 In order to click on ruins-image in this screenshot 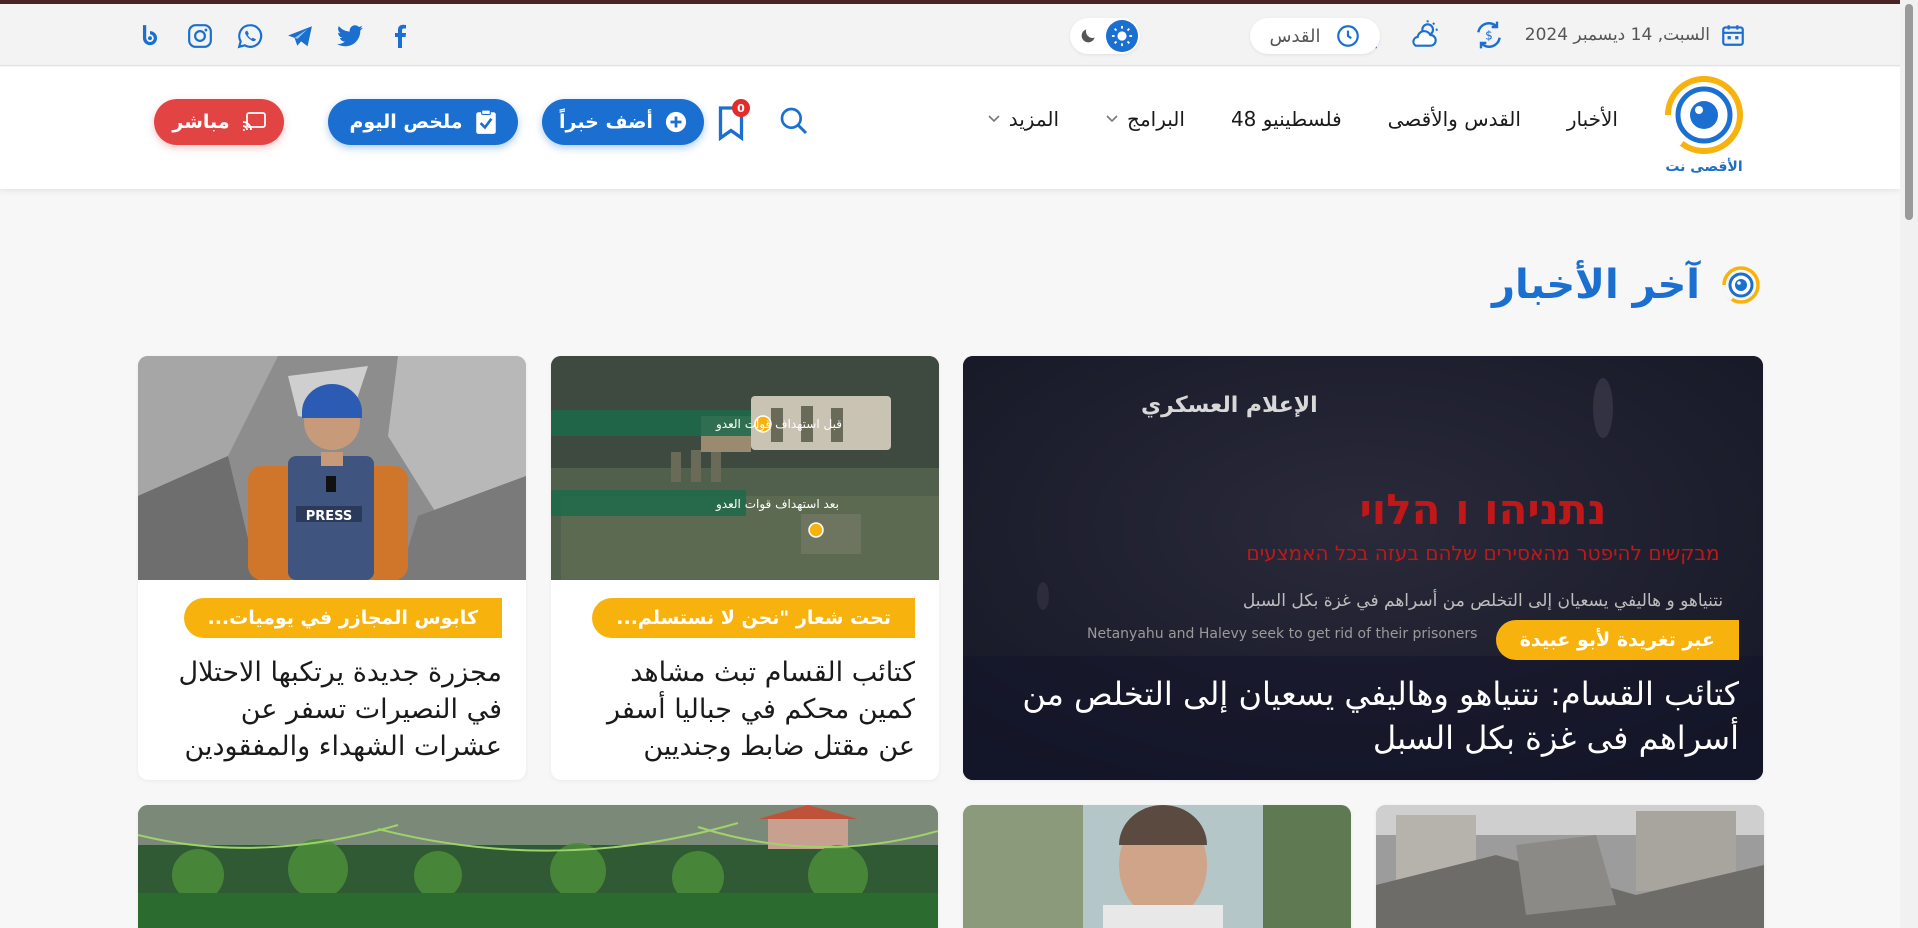, I will do `click(1570, 866)`.